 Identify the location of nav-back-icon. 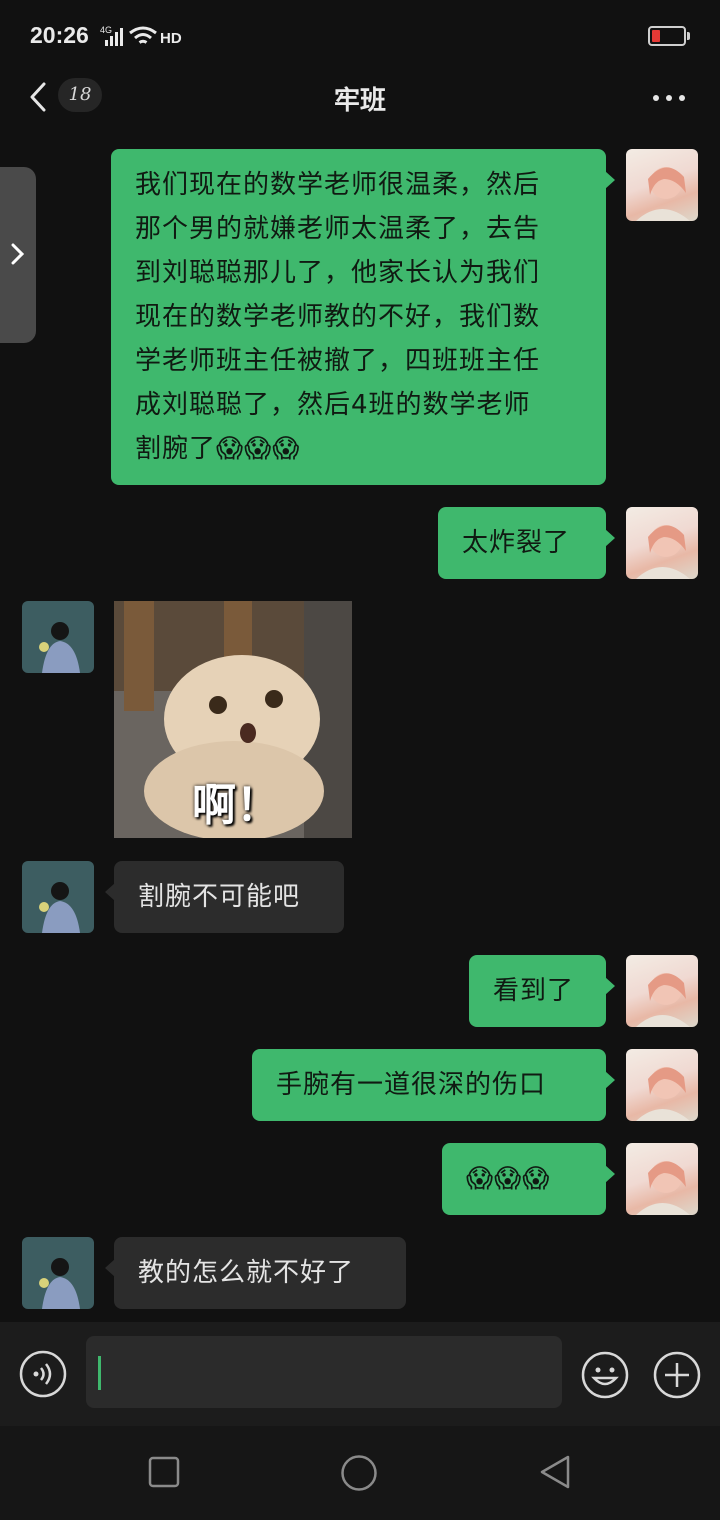
(555, 1472).